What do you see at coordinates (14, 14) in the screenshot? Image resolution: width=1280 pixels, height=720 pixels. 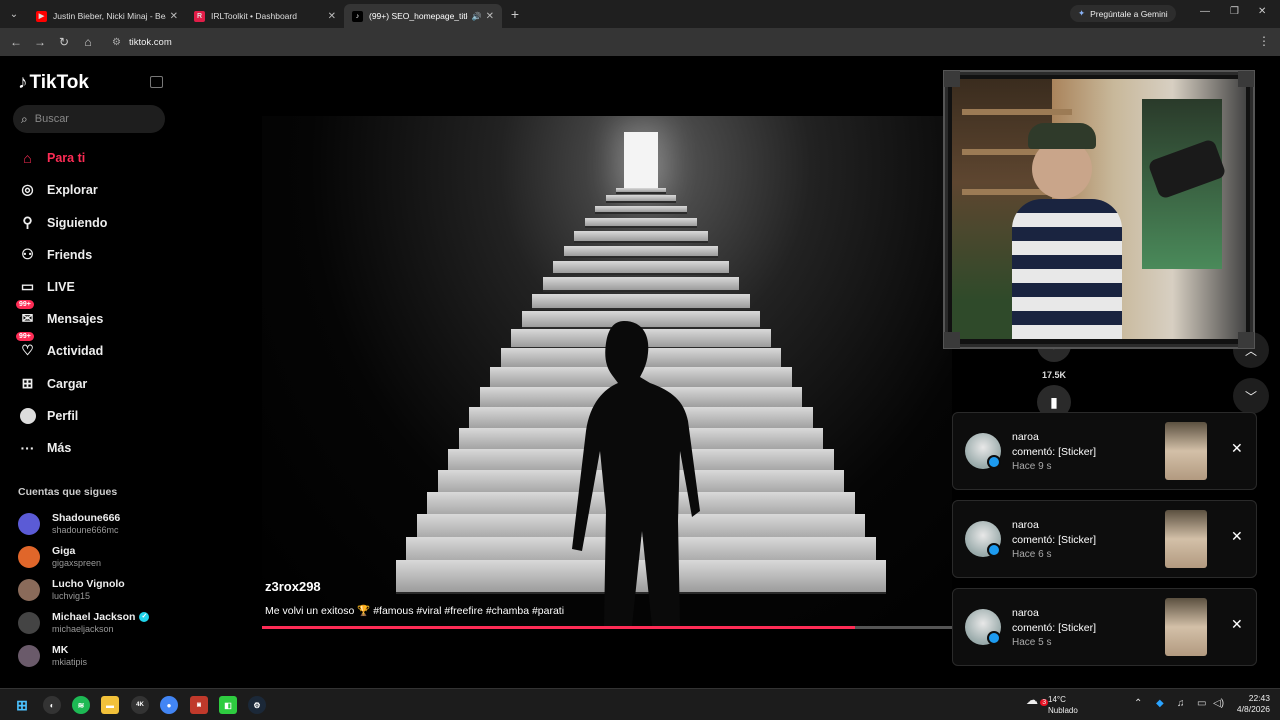 I see `tab-search-chevron-icon: ⌄` at bounding box center [14, 14].